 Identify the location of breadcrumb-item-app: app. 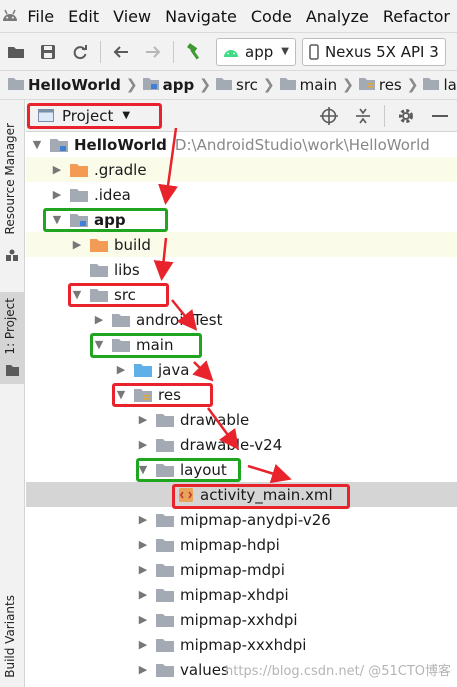
(168, 85).